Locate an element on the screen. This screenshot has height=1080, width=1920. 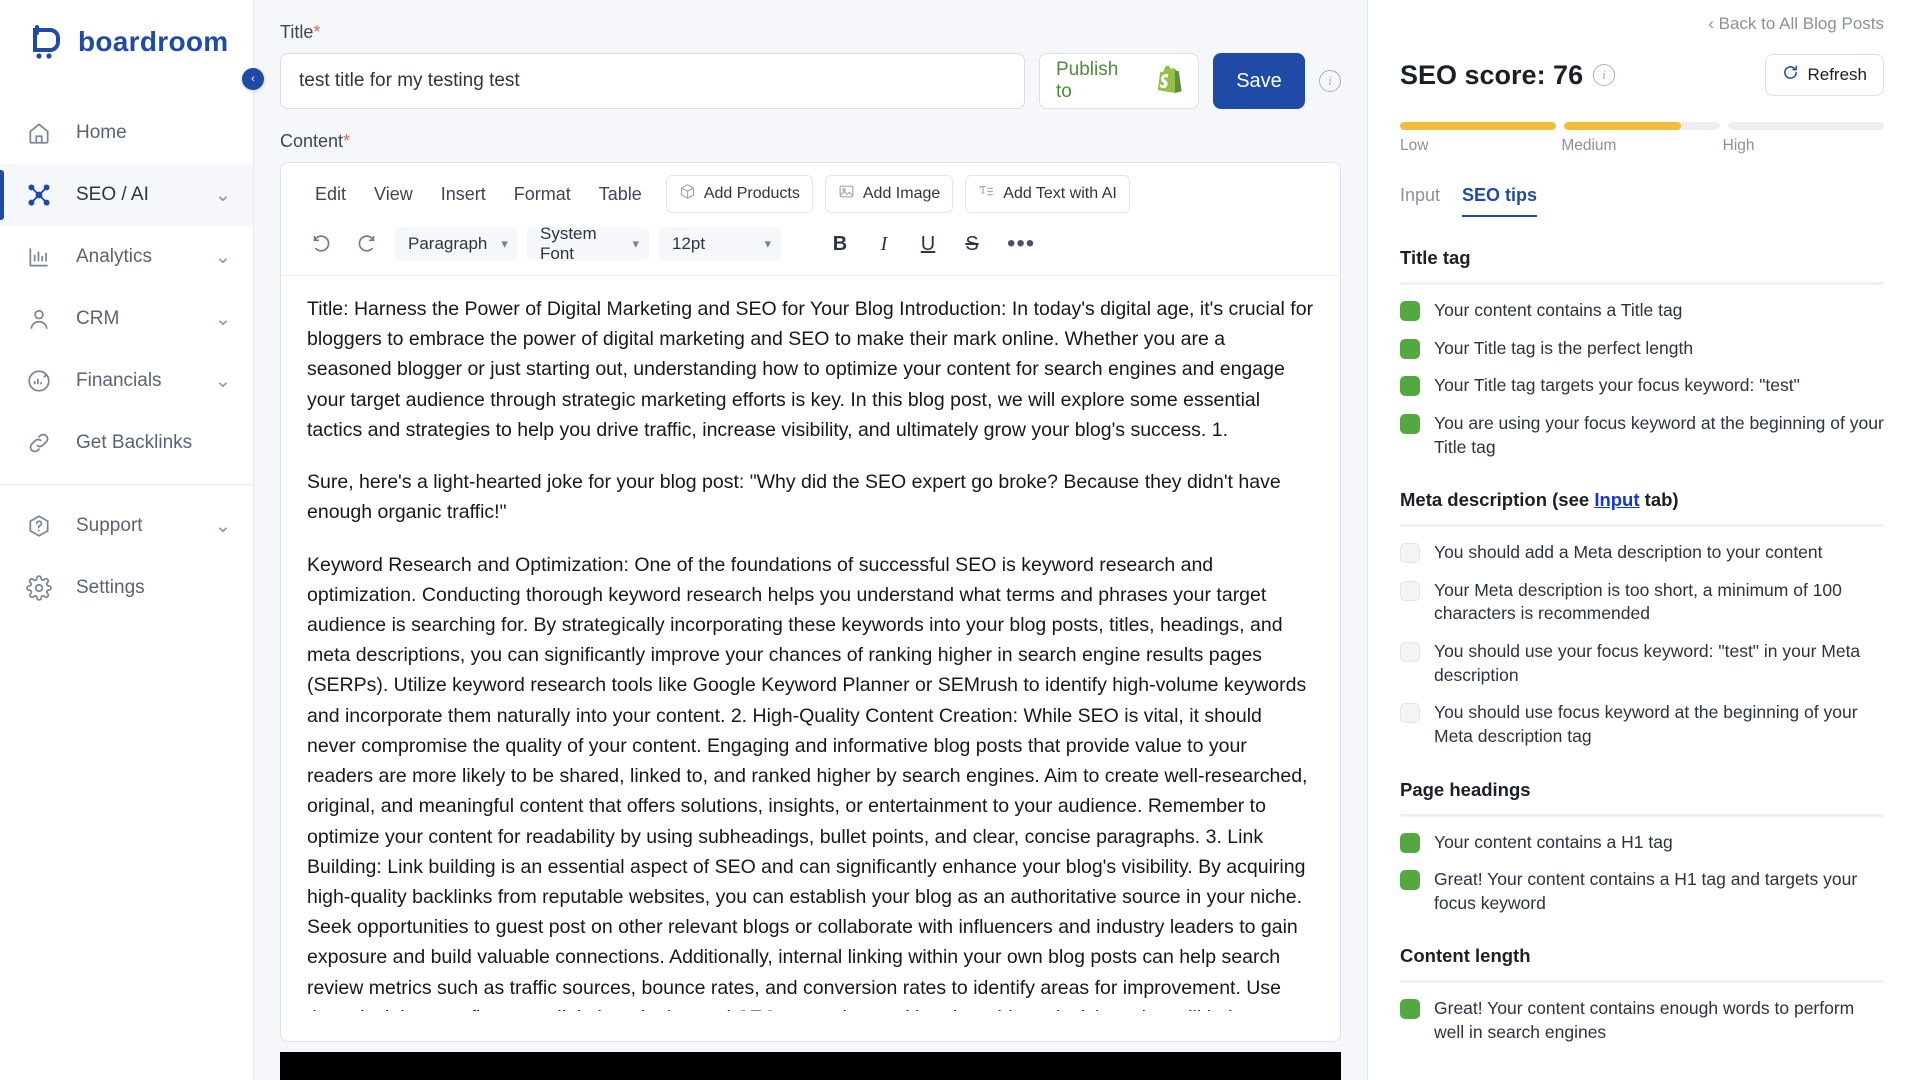
title-row: Publish to Save i is located at coordinates (810, 81).